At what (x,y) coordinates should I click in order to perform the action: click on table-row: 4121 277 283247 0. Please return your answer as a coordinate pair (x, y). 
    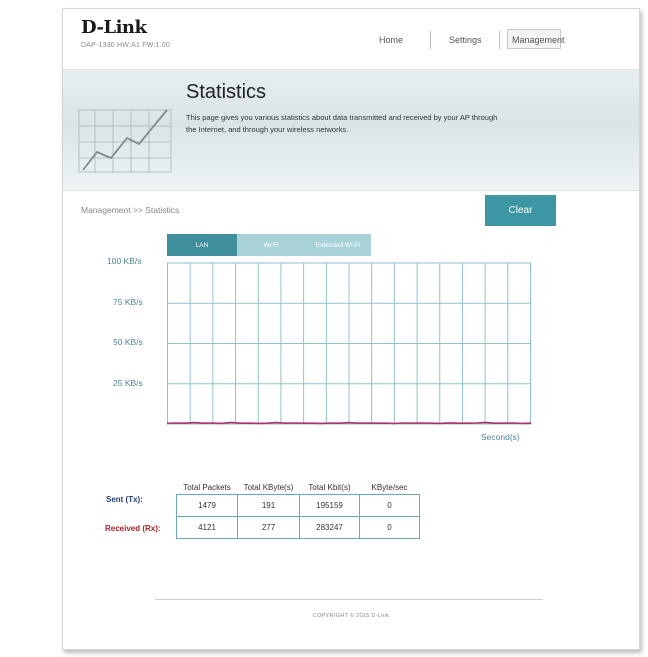
    Looking at the image, I should click on (298, 527).